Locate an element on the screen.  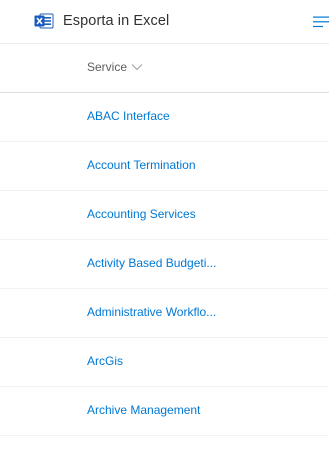
service-column-header: Service is located at coordinates (115, 67).